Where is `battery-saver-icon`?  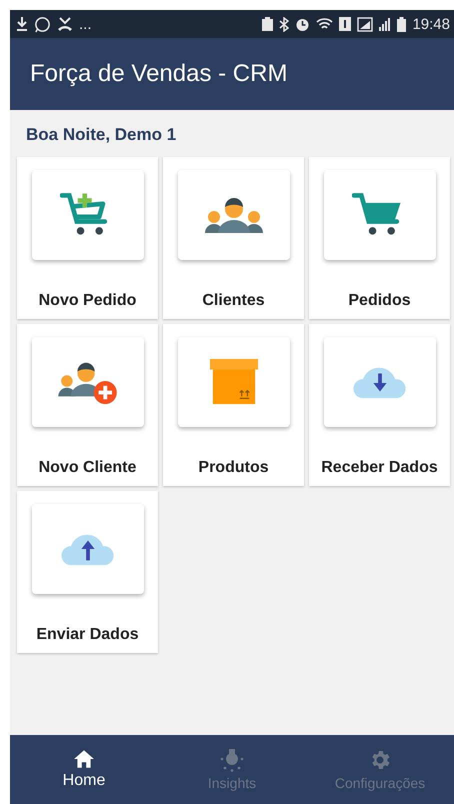
battery-saver-icon is located at coordinates (268, 24).